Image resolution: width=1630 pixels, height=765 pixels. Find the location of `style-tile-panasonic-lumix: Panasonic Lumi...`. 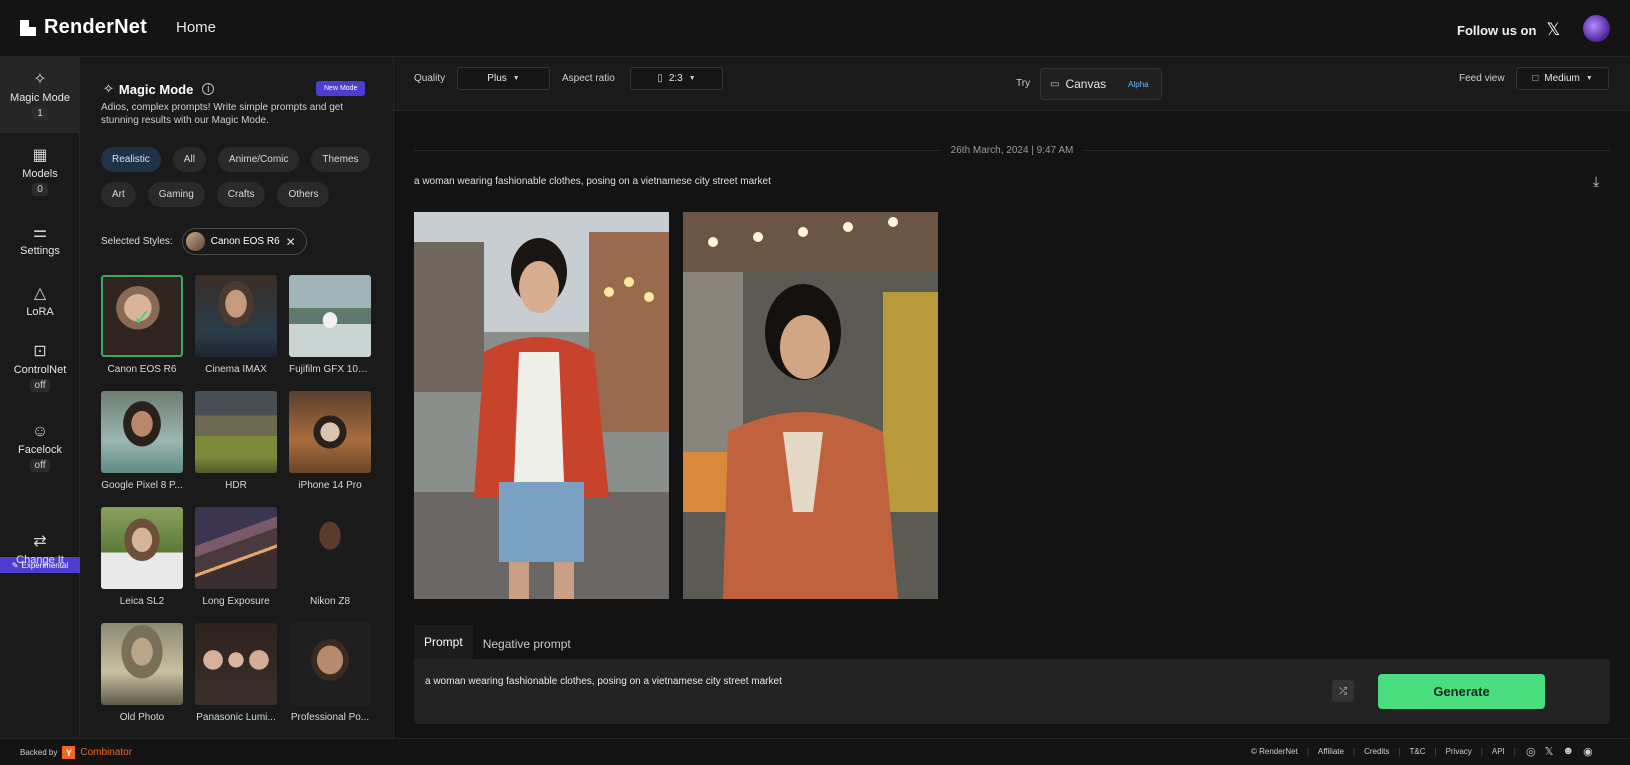

style-tile-panasonic-lumix: Panasonic Lumi... is located at coordinates (236, 673).